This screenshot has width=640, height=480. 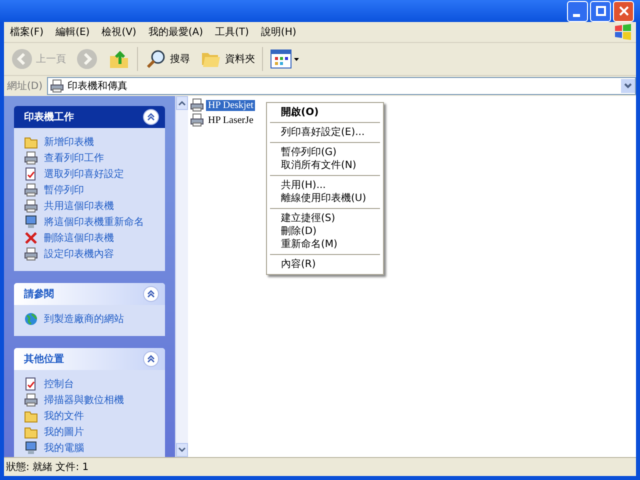 I want to click on globe-icon, so click(x=31, y=319).